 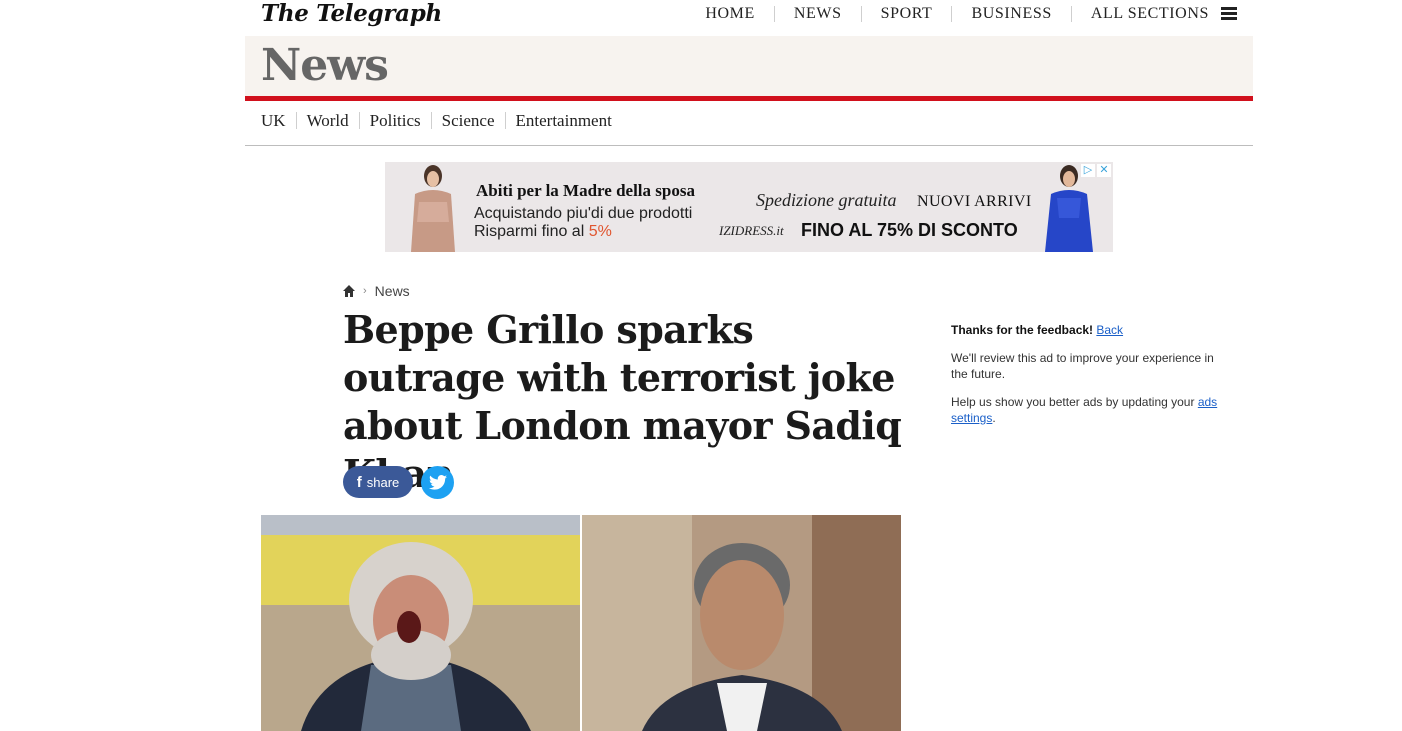 I want to click on feedback-thanks: Thanks for the feedback!, so click(x=1022, y=330).